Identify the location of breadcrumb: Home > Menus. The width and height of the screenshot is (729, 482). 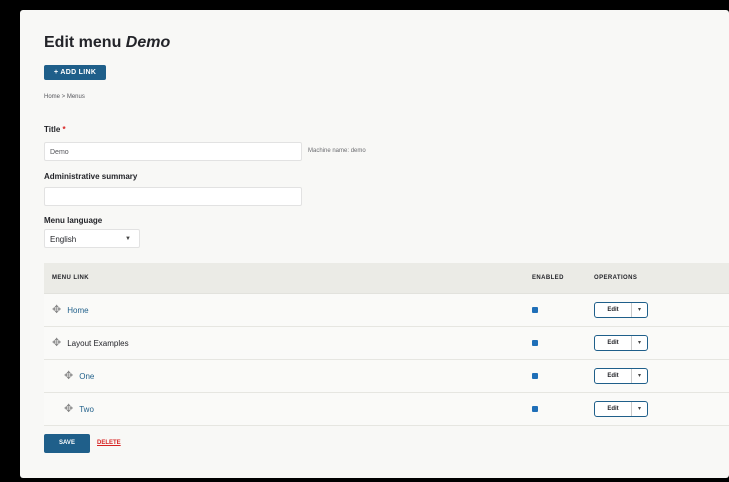
(64, 97).